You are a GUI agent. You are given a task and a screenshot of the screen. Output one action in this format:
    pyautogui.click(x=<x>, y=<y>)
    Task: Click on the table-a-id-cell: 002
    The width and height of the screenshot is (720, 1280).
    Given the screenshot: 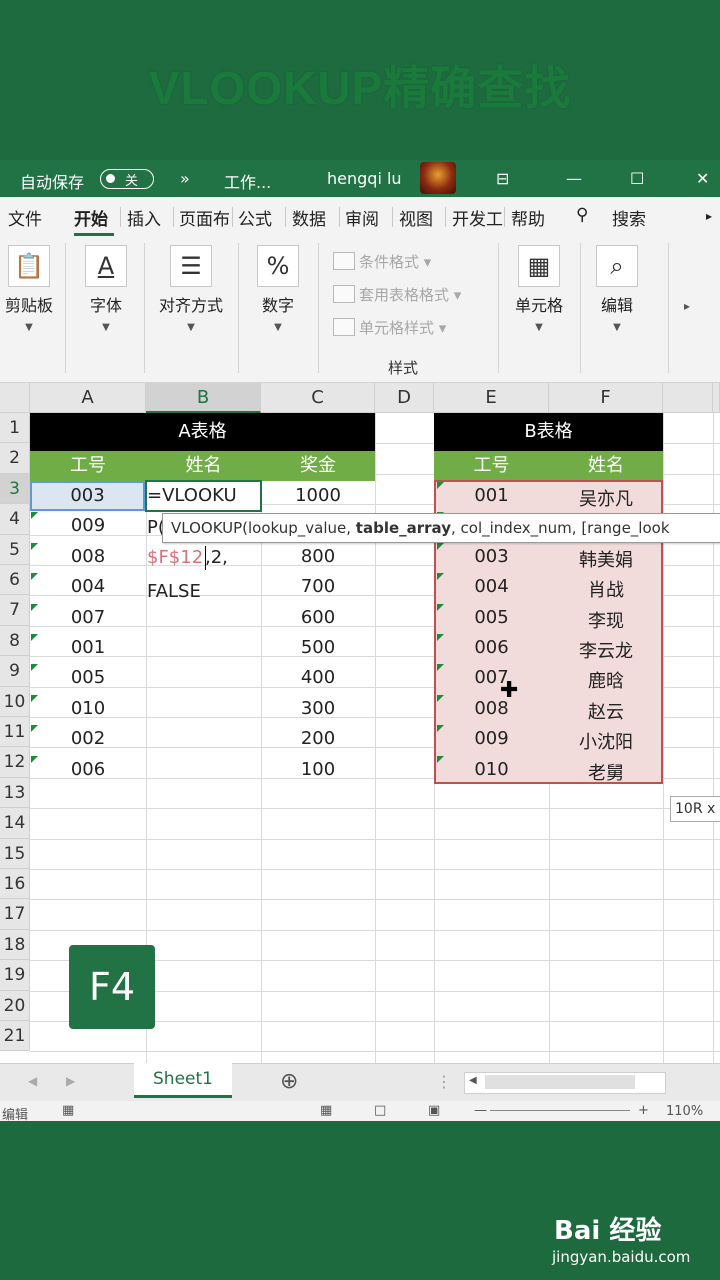 What is the action you would take?
    pyautogui.click(x=88, y=738)
    